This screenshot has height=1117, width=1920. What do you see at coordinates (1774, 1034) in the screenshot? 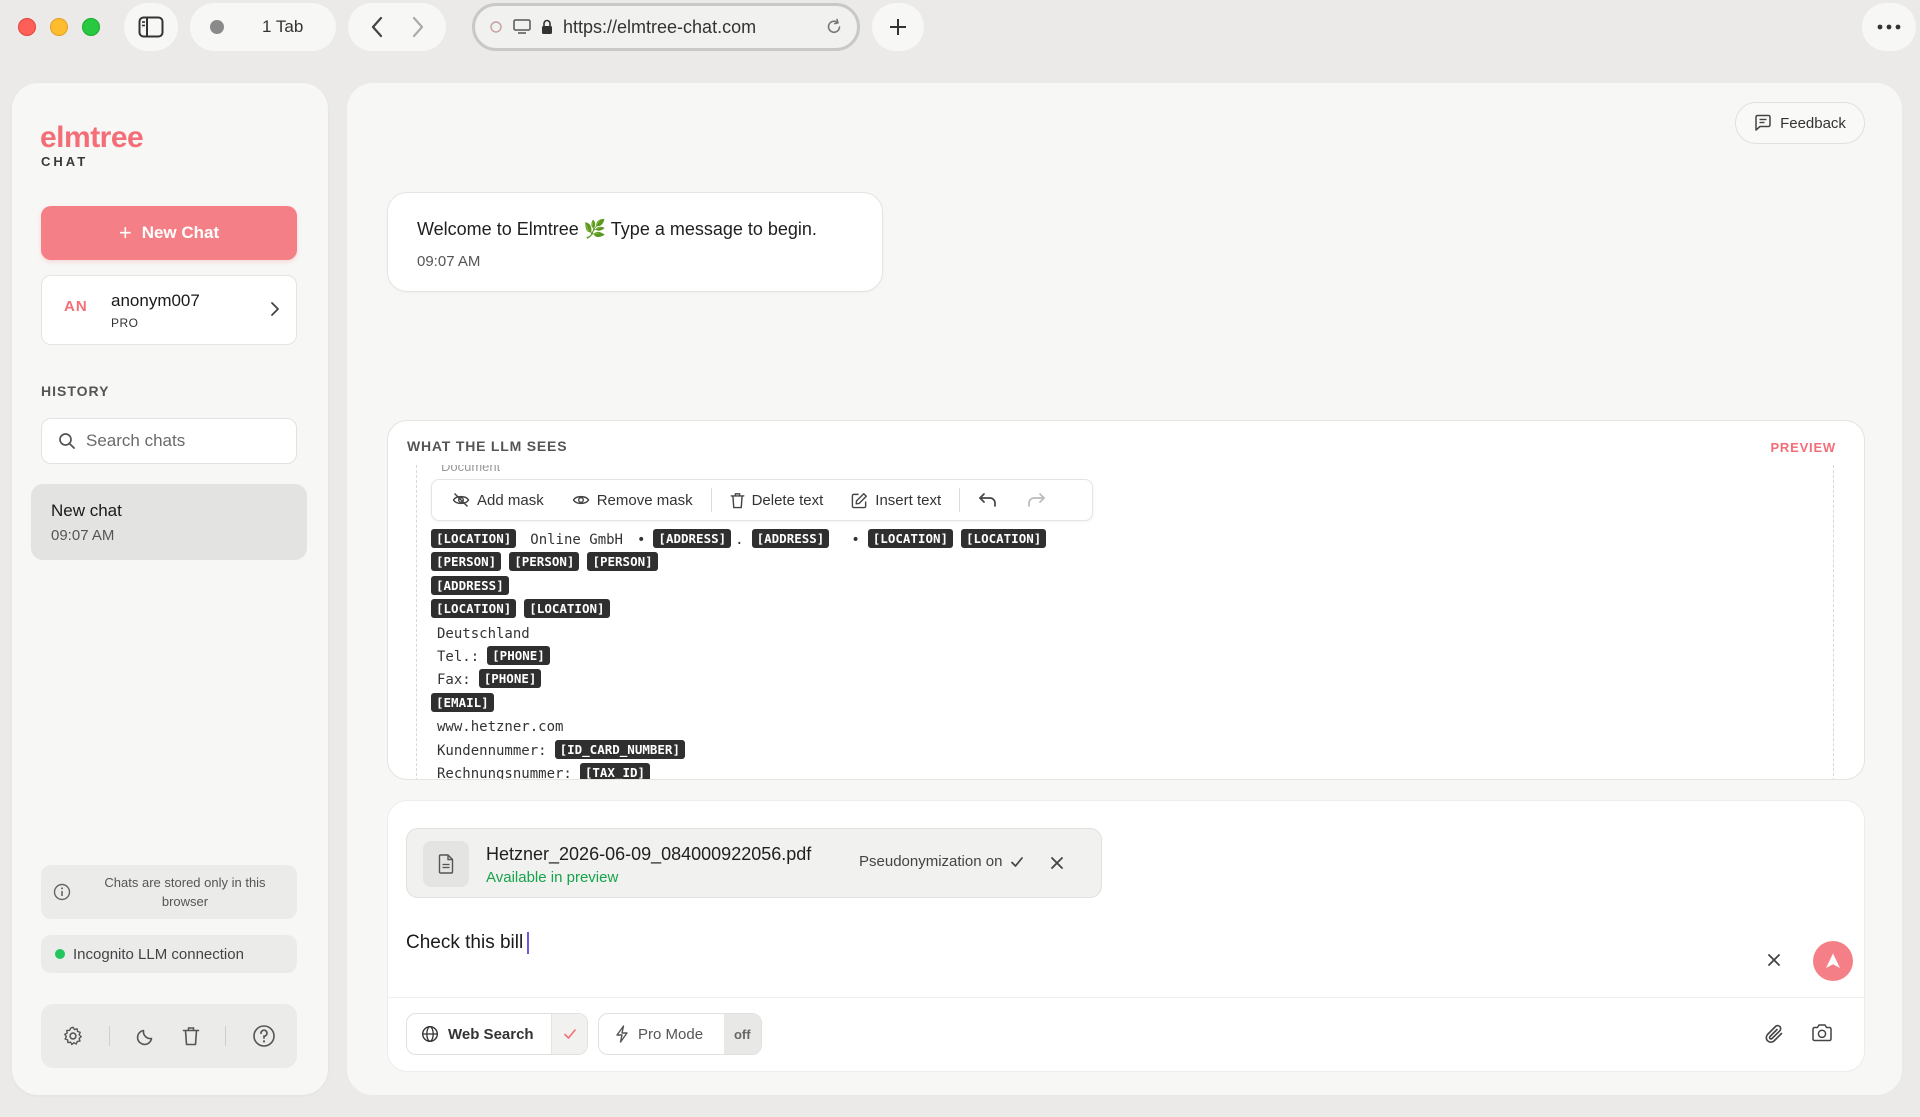
I see `attach-file-button` at bounding box center [1774, 1034].